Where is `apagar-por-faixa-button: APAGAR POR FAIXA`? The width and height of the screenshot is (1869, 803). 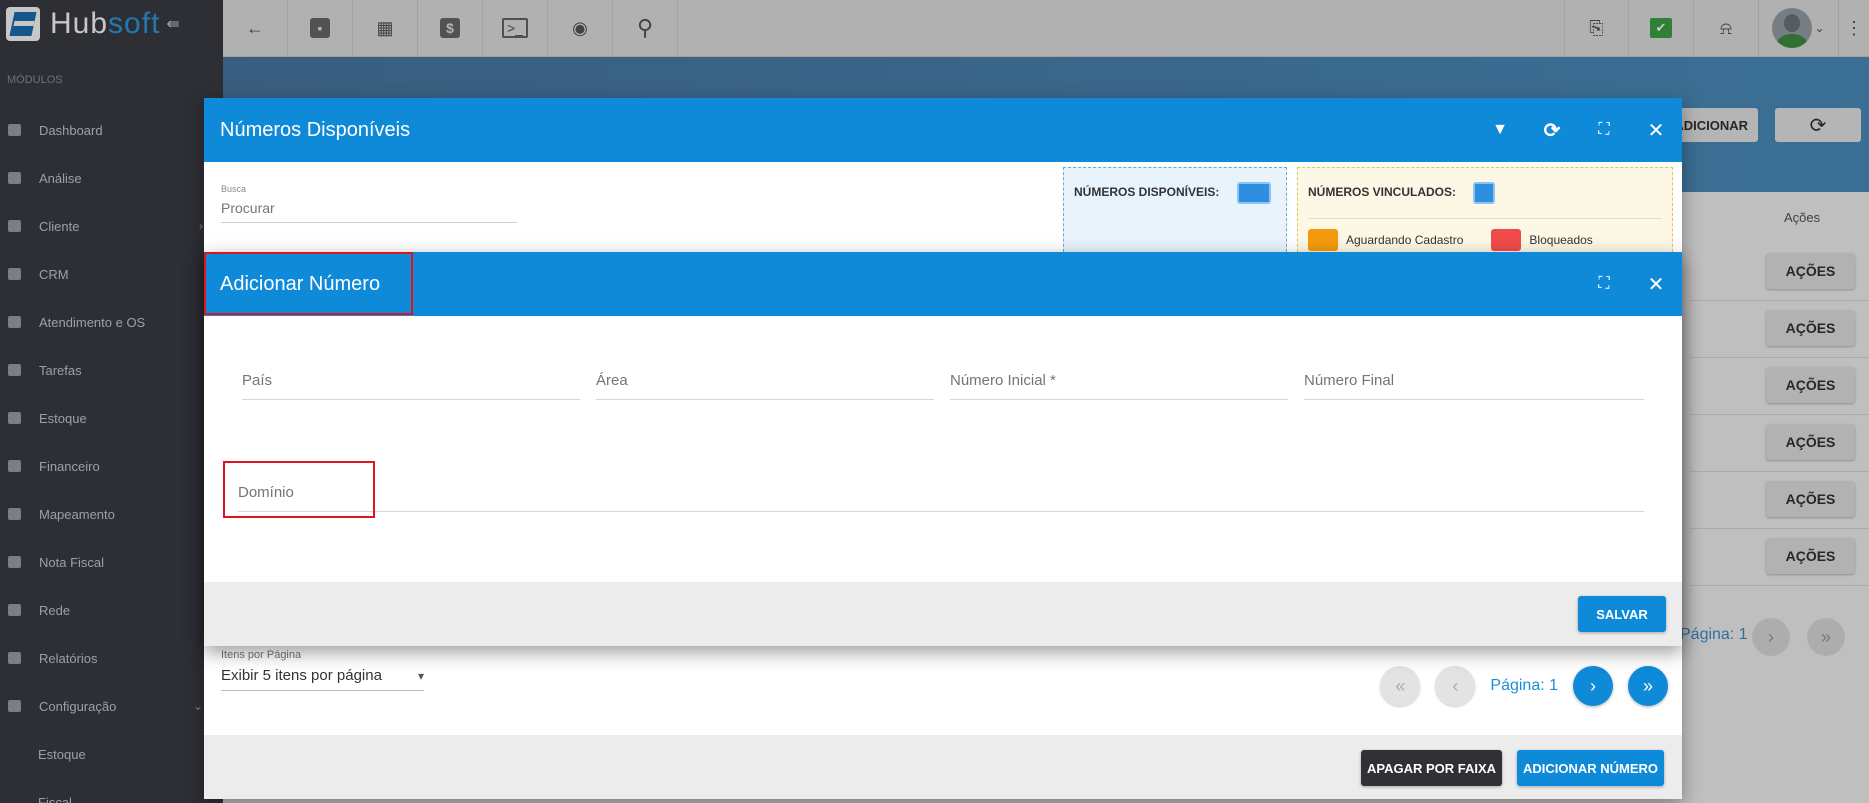
apagar-por-faixa-button: APAGAR POR FAIXA is located at coordinates (1431, 768).